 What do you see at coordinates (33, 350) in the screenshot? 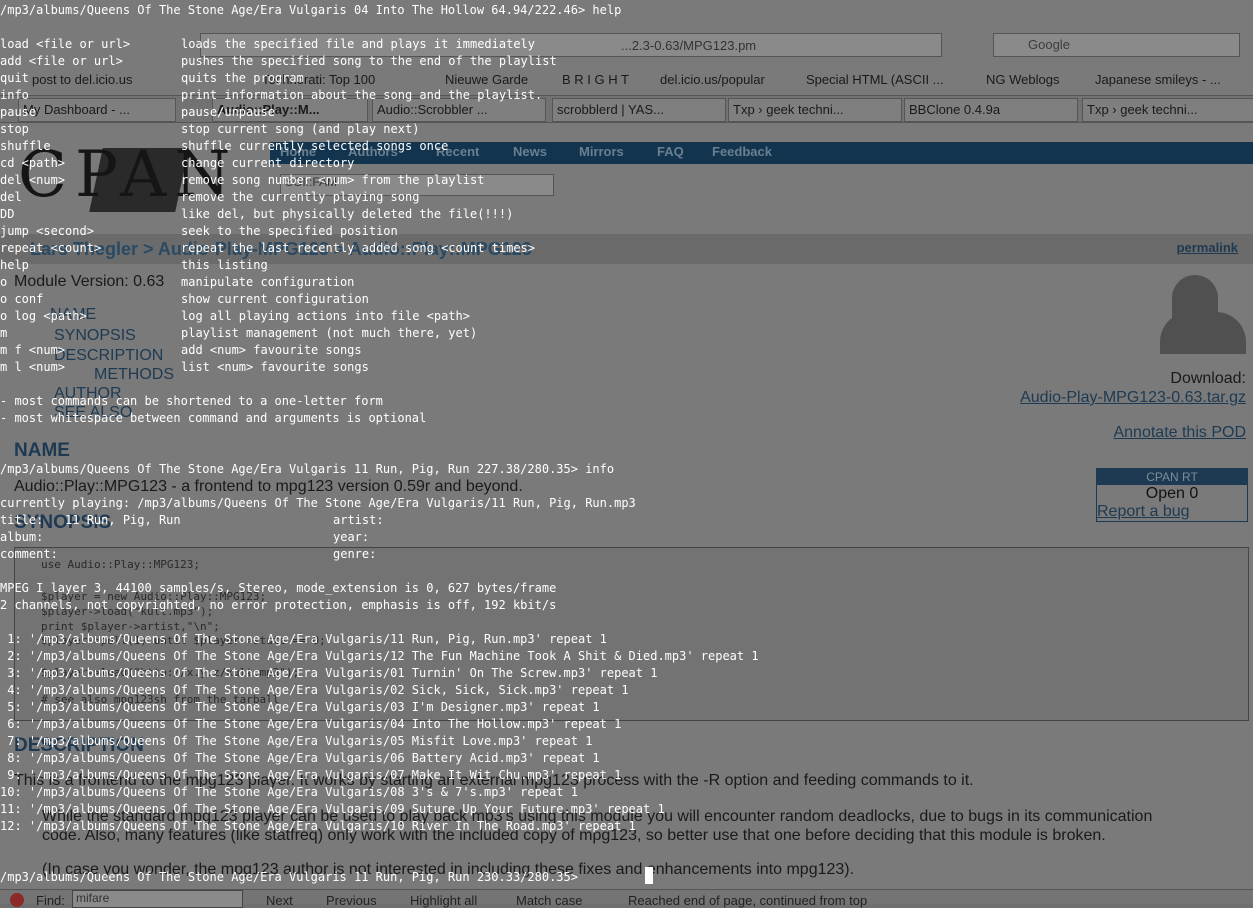
I see `help-cmd: m f <num>` at bounding box center [33, 350].